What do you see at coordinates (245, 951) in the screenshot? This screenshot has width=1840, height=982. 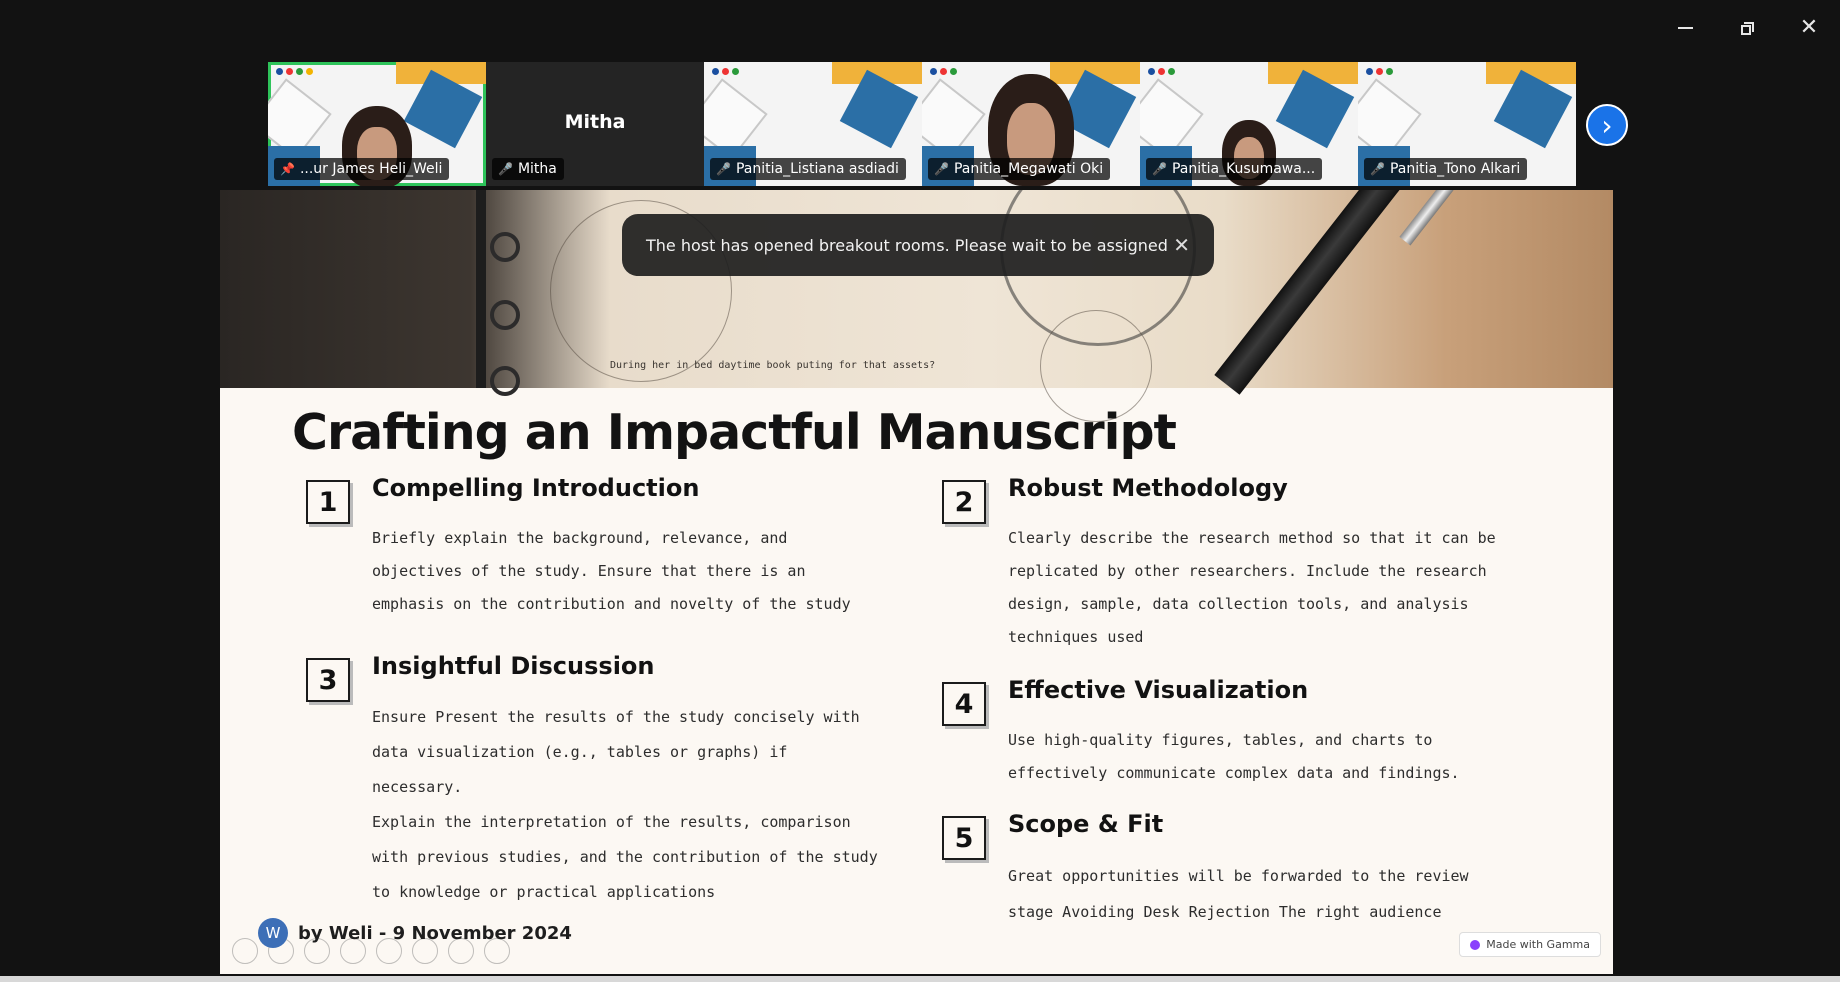 I see `toolbar-button` at bounding box center [245, 951].